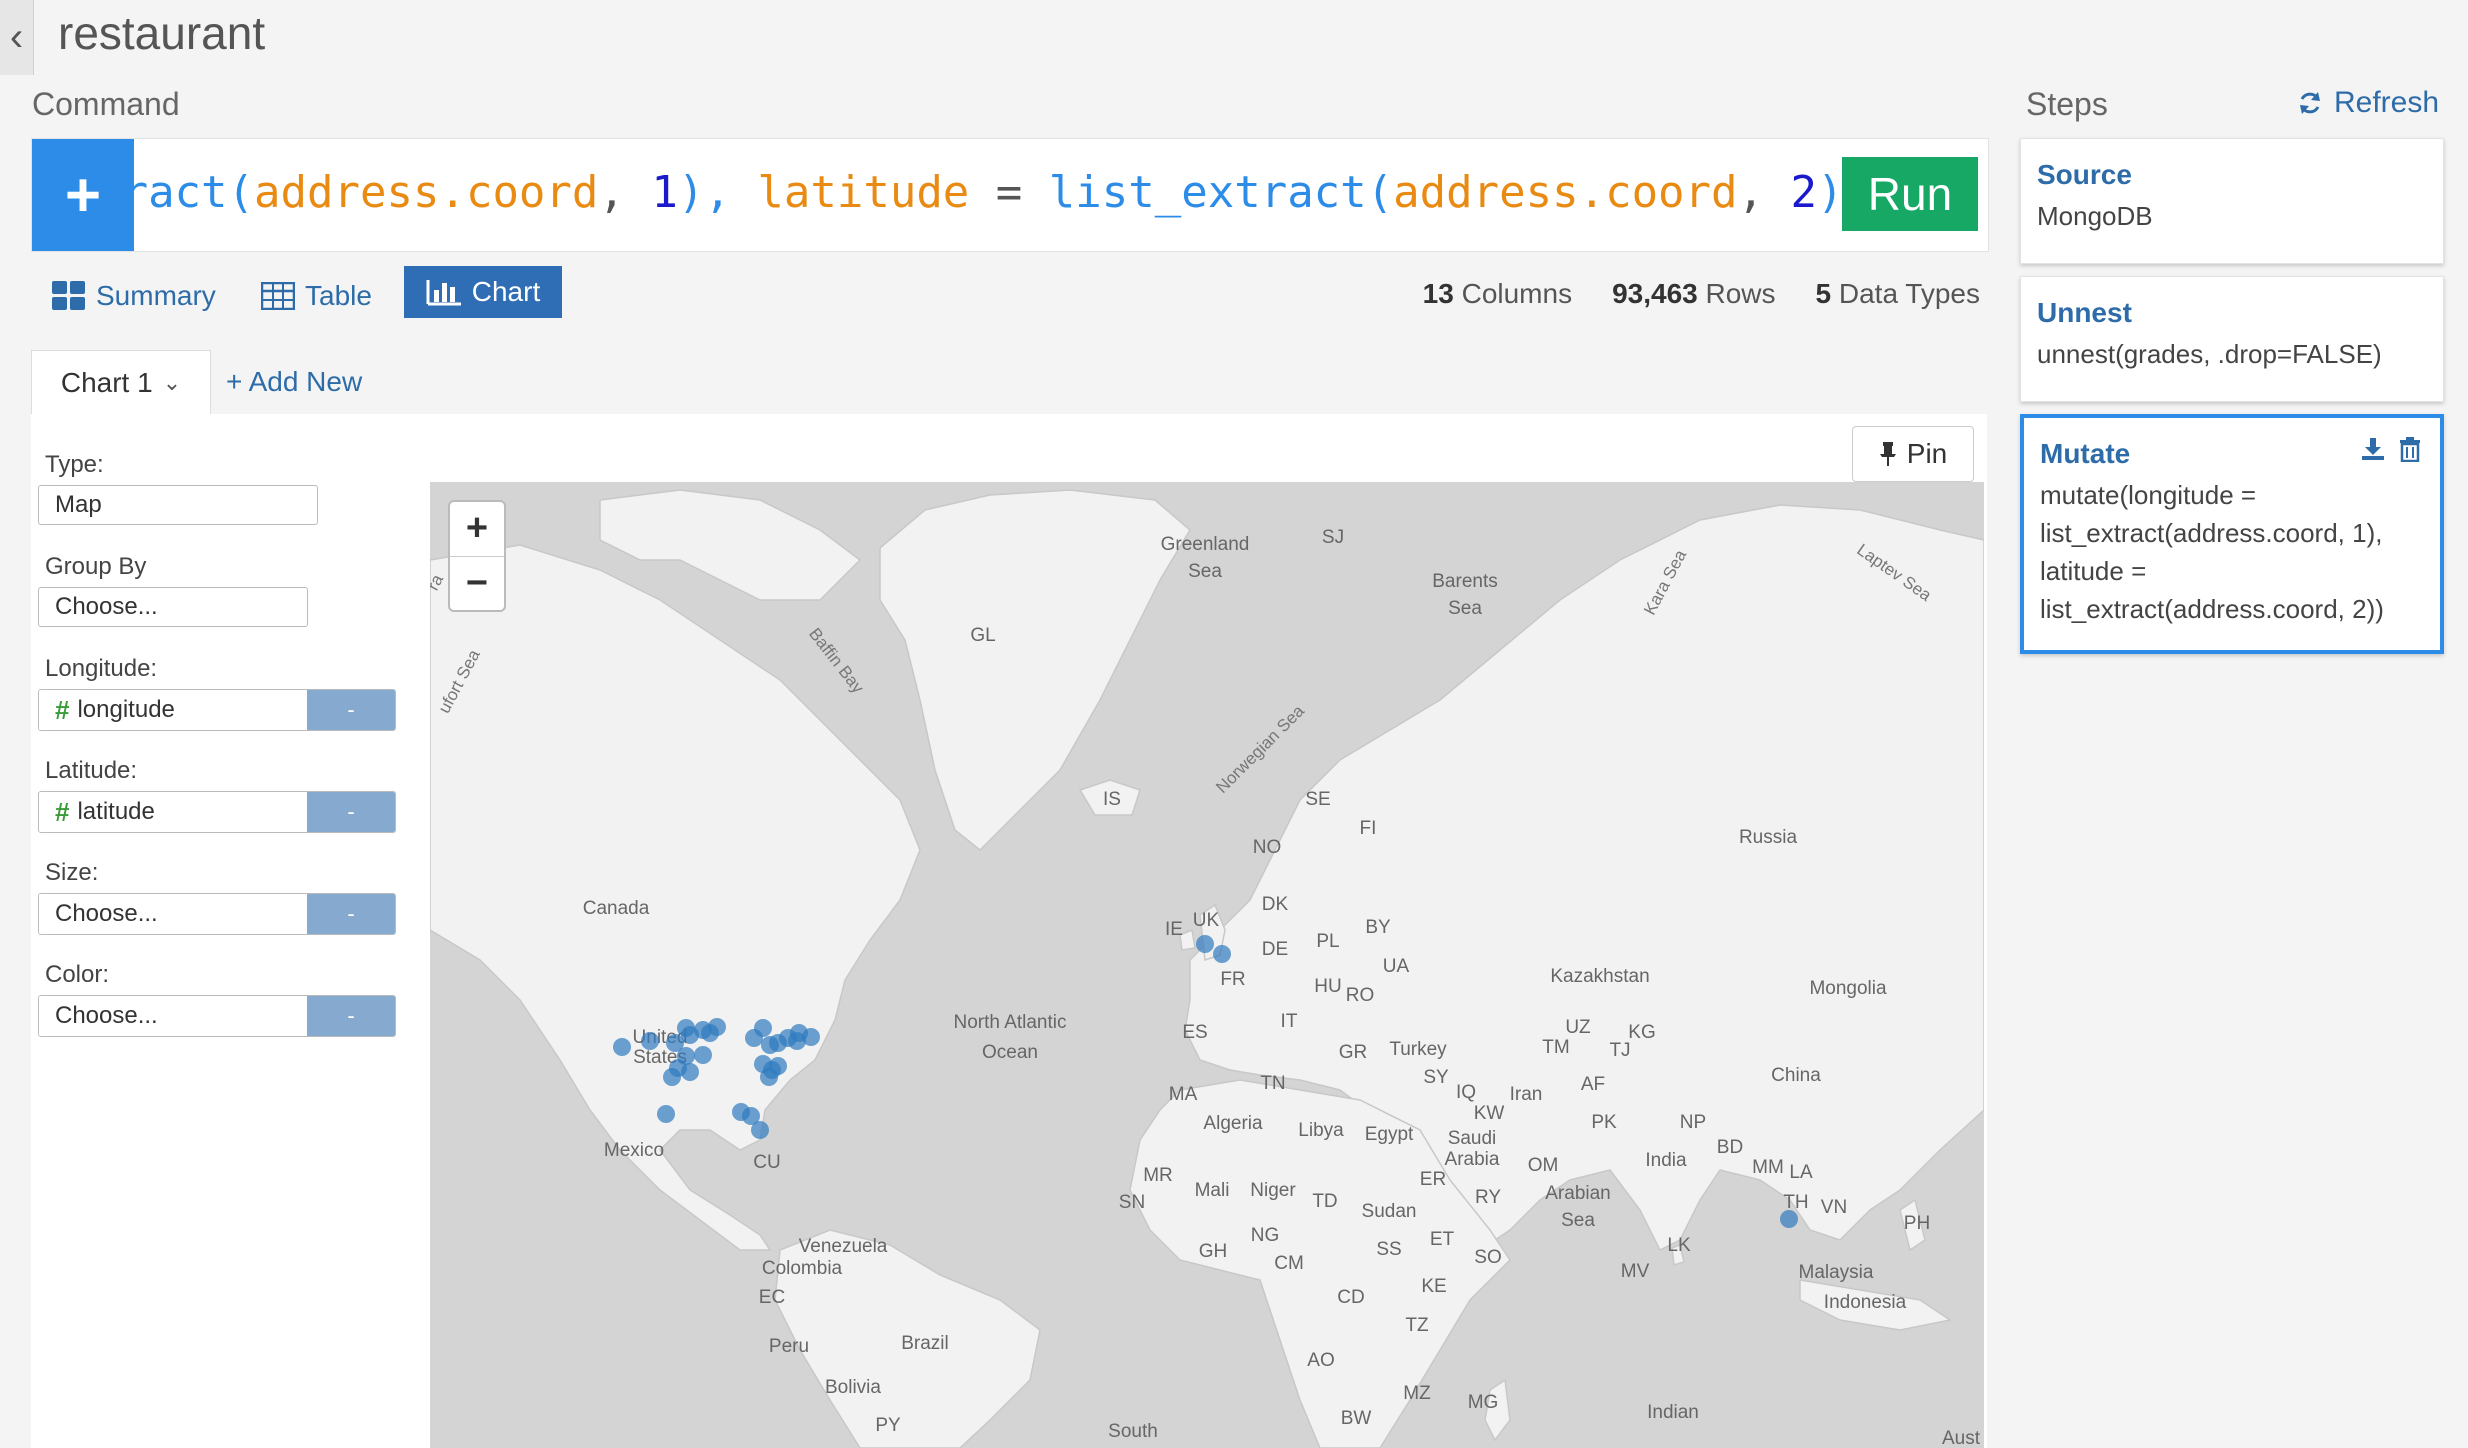  I want to click on map-label: RO, so click(1360, 995).